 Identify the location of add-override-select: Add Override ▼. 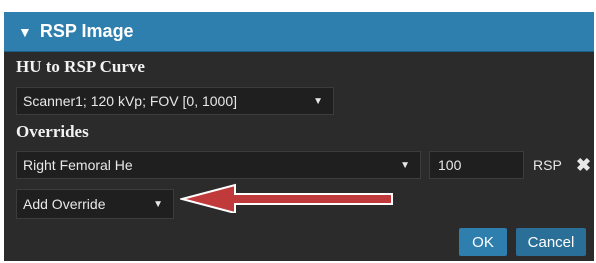
(95, 204).